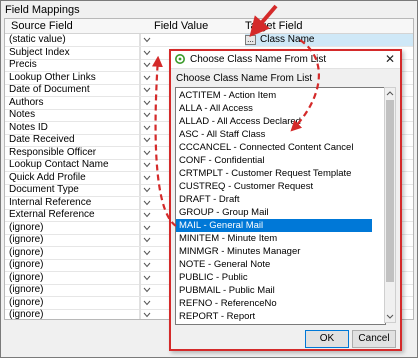 This screenshot has width=418, height=358. I want to click on list-item: PUBLIC - Public, so click(274, 277).